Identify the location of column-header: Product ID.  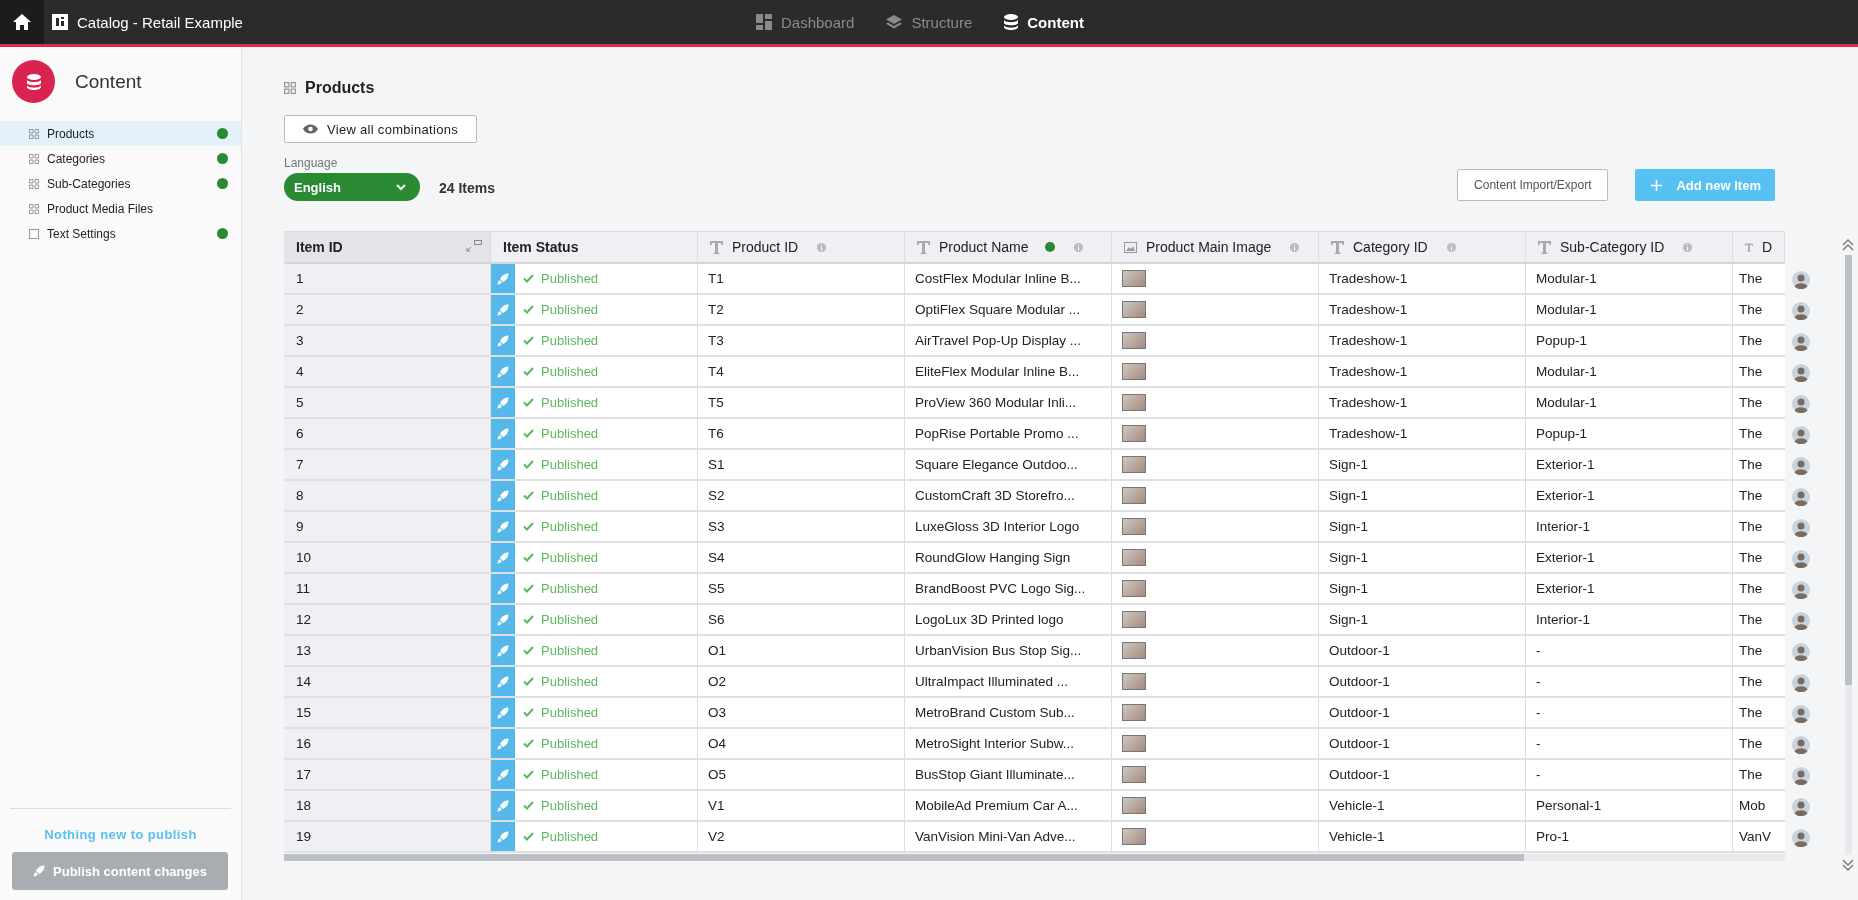
(801, 248).